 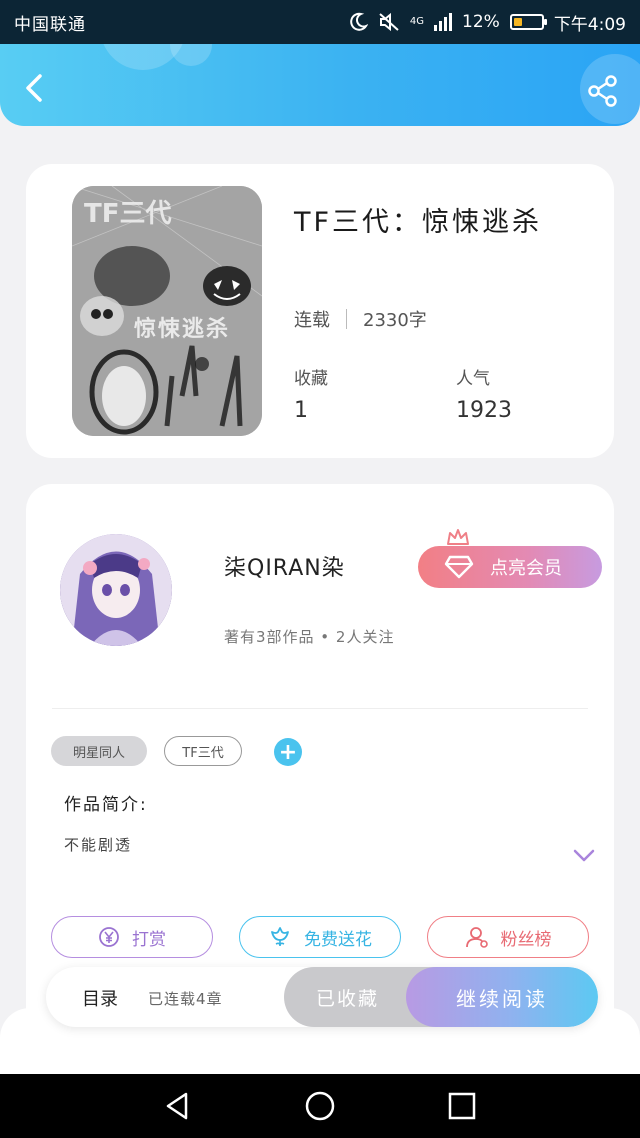 What do you see at coordinates (476, 937) in the screenshot?
I see `user-icon` at bounding box center [476, 937].